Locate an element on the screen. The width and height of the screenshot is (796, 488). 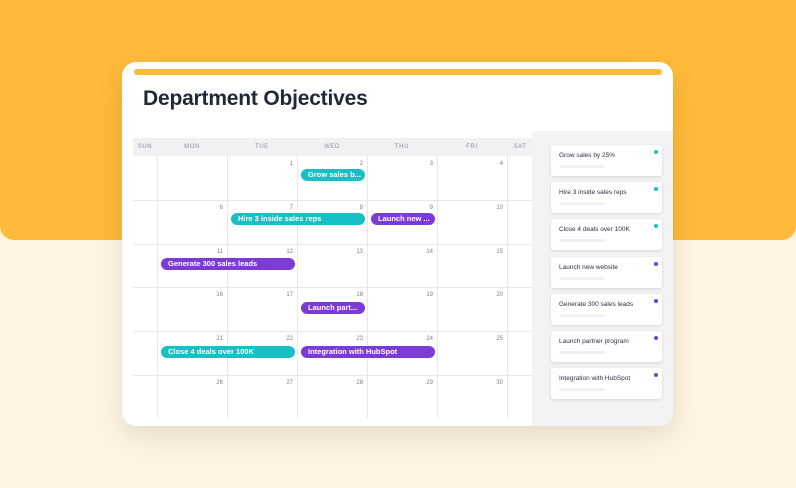
objective-card: Launch new website is located at coordinates (606, 272).